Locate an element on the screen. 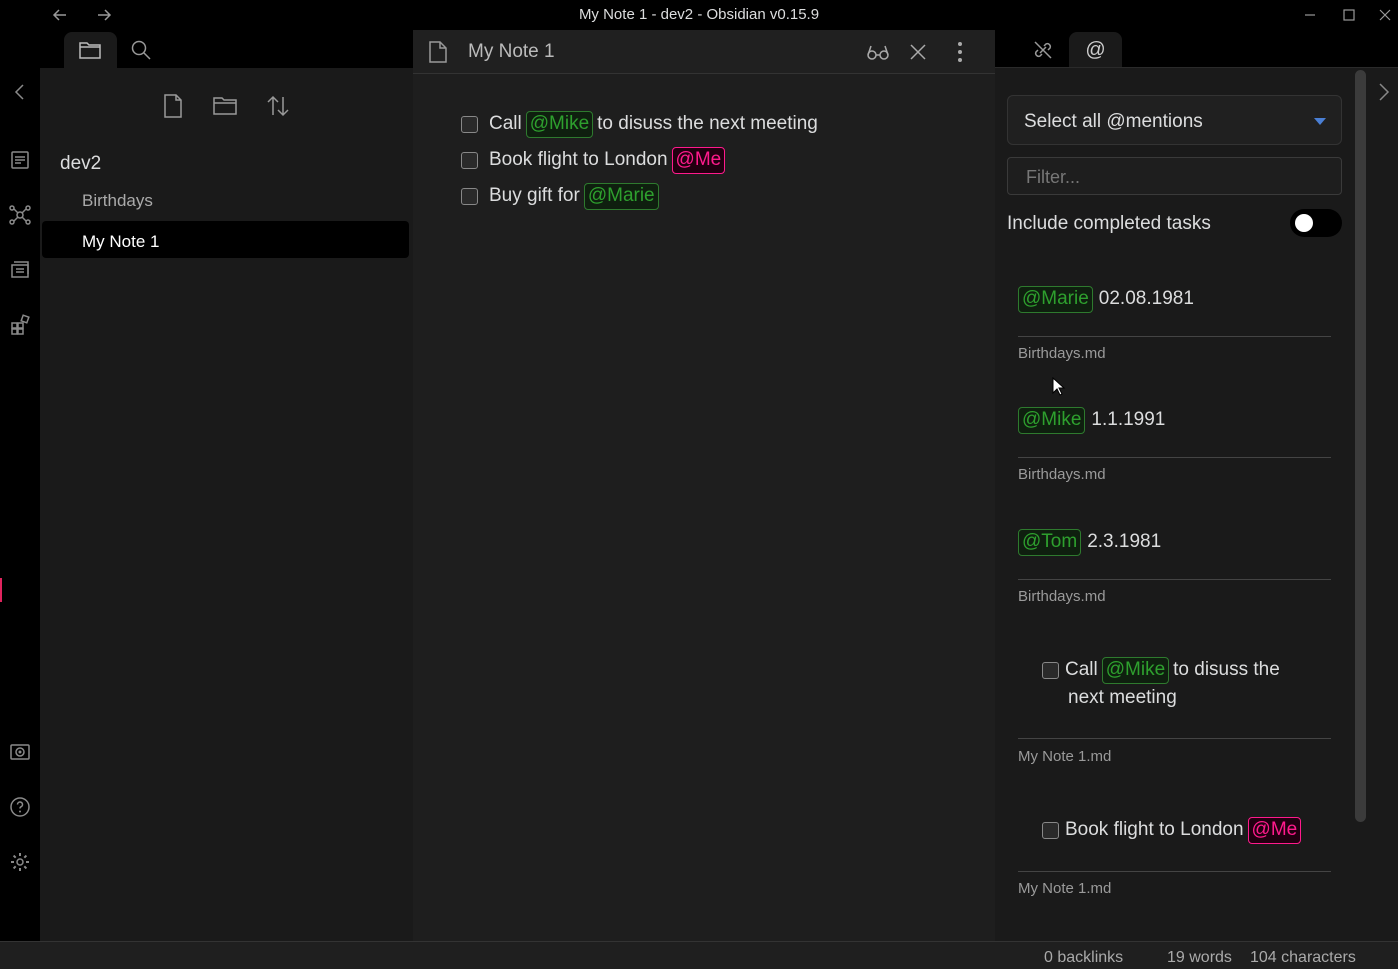 This screenshot has height=969, width=1398. entry-text: 2.3.1981 is located at coordinates (1124, 542).